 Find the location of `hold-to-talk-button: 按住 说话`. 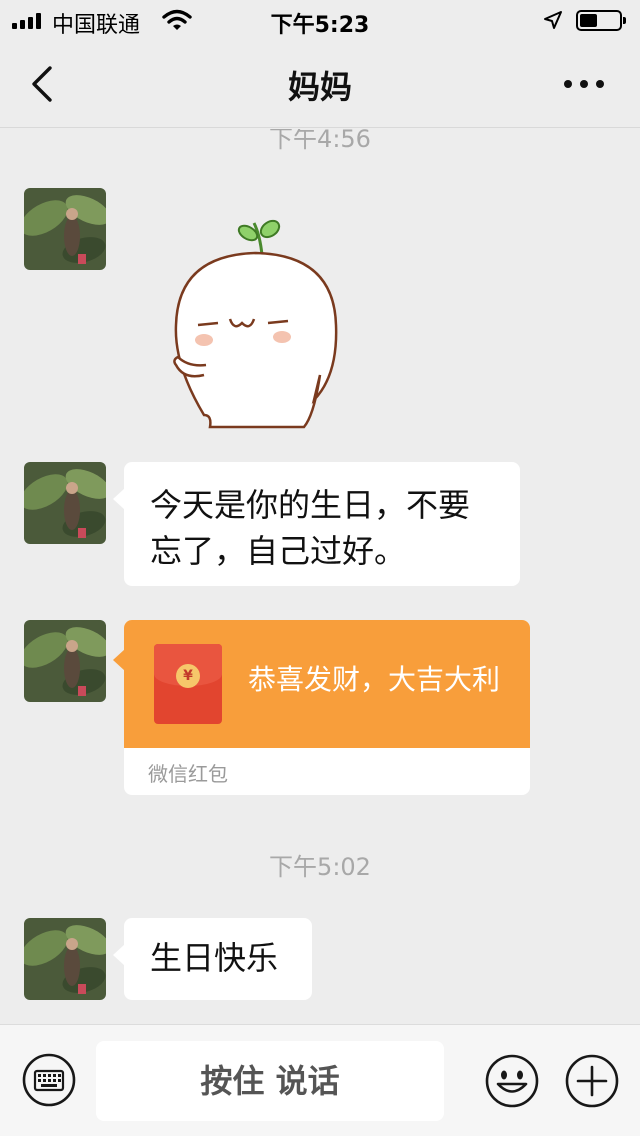

hold-to-talk-button: 按住 说话 is located at coordinates (270, 1081).